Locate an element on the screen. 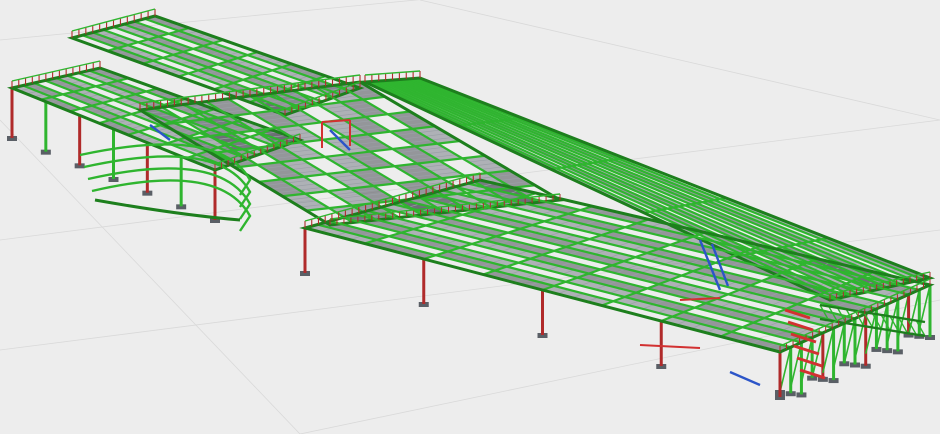  ramp-beam is located at coordinates (171, 205).